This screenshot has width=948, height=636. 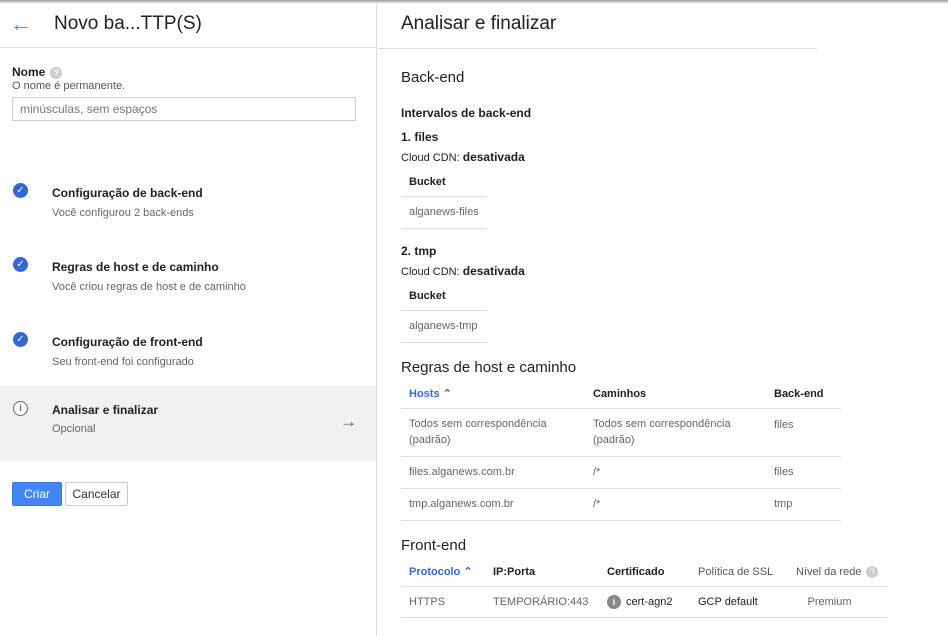 What do you see at coordinates (74, 429) in the screenshot?
I see `step-subtitle: Opcional` at bounding box center [74, 429].